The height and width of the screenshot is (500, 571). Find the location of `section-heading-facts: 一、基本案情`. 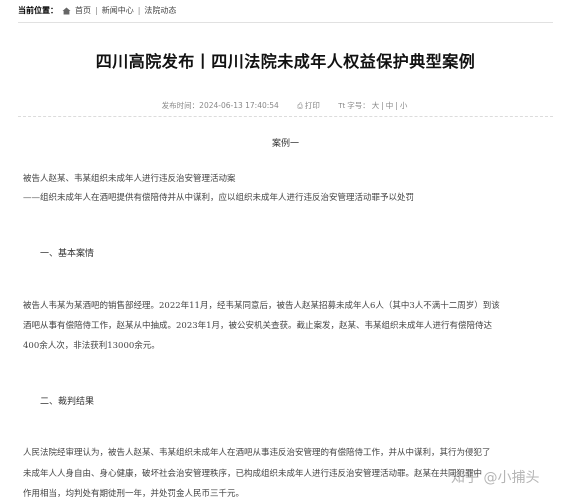

section-heading-facts: 一、基本案情 is located at coordinates (67, 254).